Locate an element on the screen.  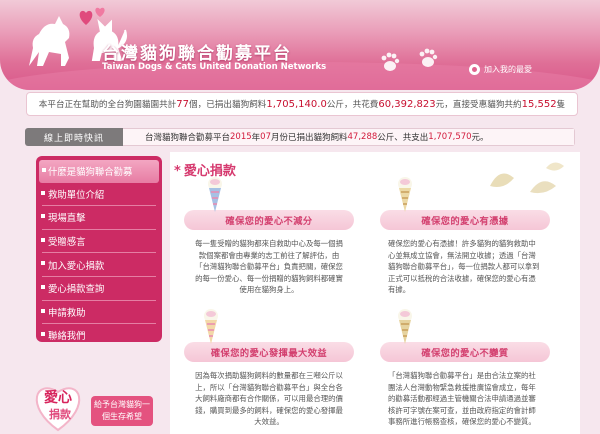
donate-badge-icon: 愛心 捐款 is located at coordinates (58, 403).